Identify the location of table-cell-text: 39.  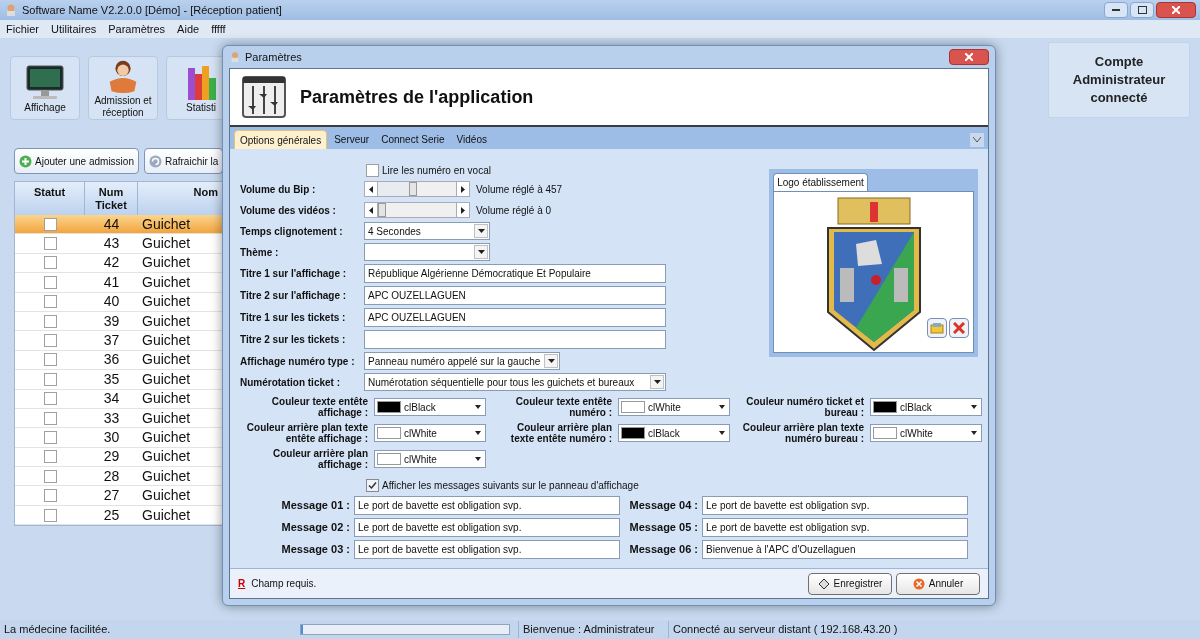
(111, 321).